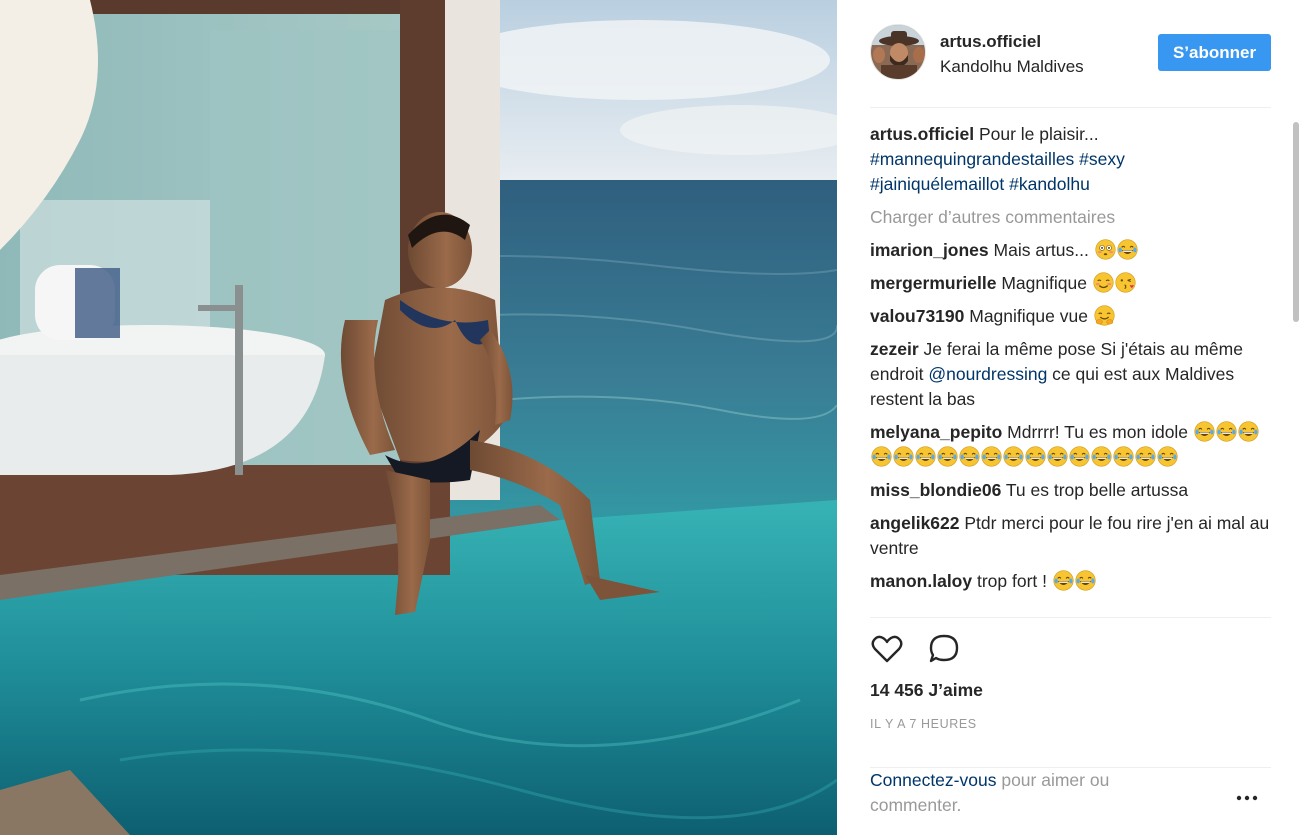  Describe the element at coordinates (894, 349) in the screenshot. I see `comment-username: zezeir` at that location.